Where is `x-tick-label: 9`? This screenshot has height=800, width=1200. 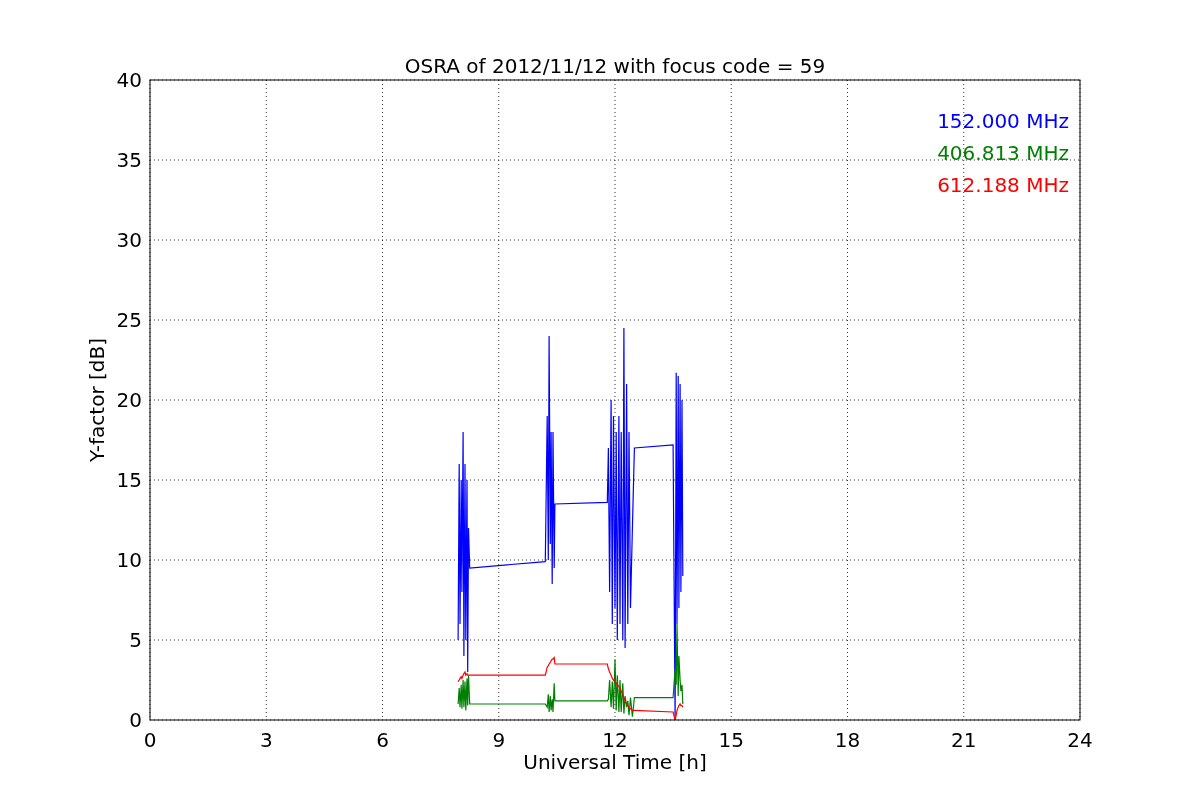 x-tick-label: 9 is located at coordinates (499, 740).